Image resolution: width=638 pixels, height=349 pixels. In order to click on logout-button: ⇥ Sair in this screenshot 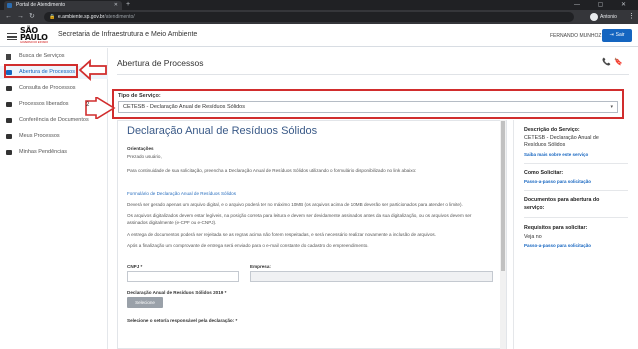, I will do `click(617, 35)`.